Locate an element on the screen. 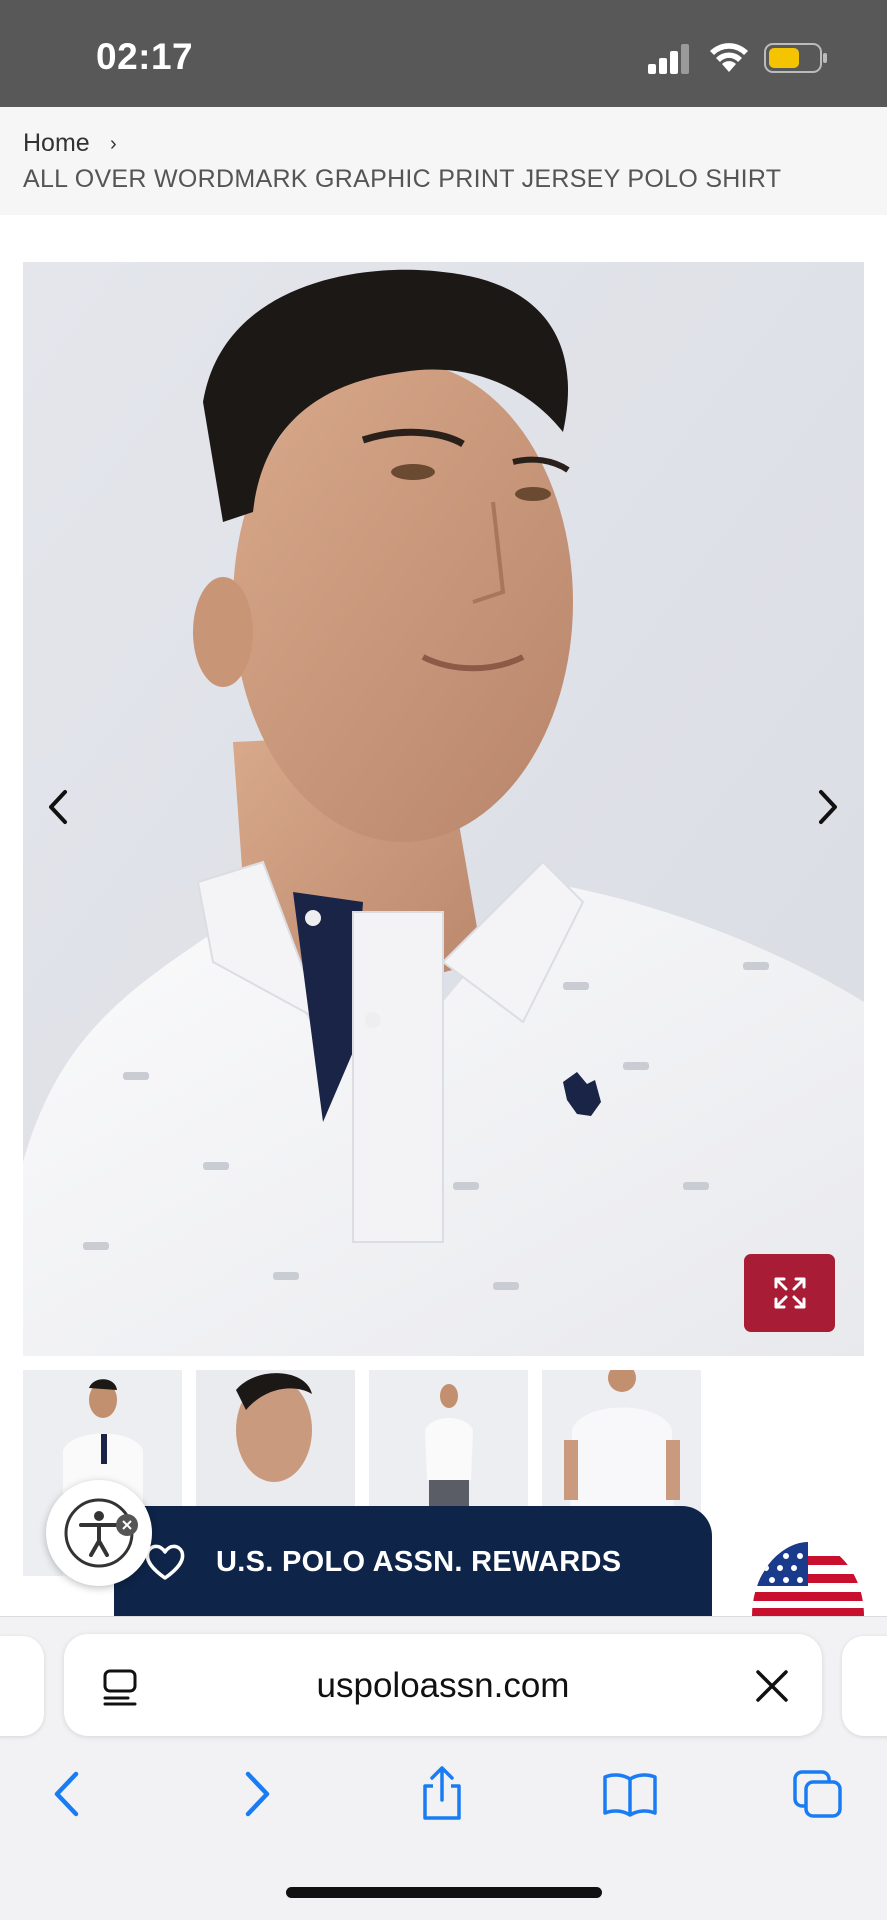 The height and width of the screenshot is (1920, 887). back-icon is located at coordinates (66, 1794).